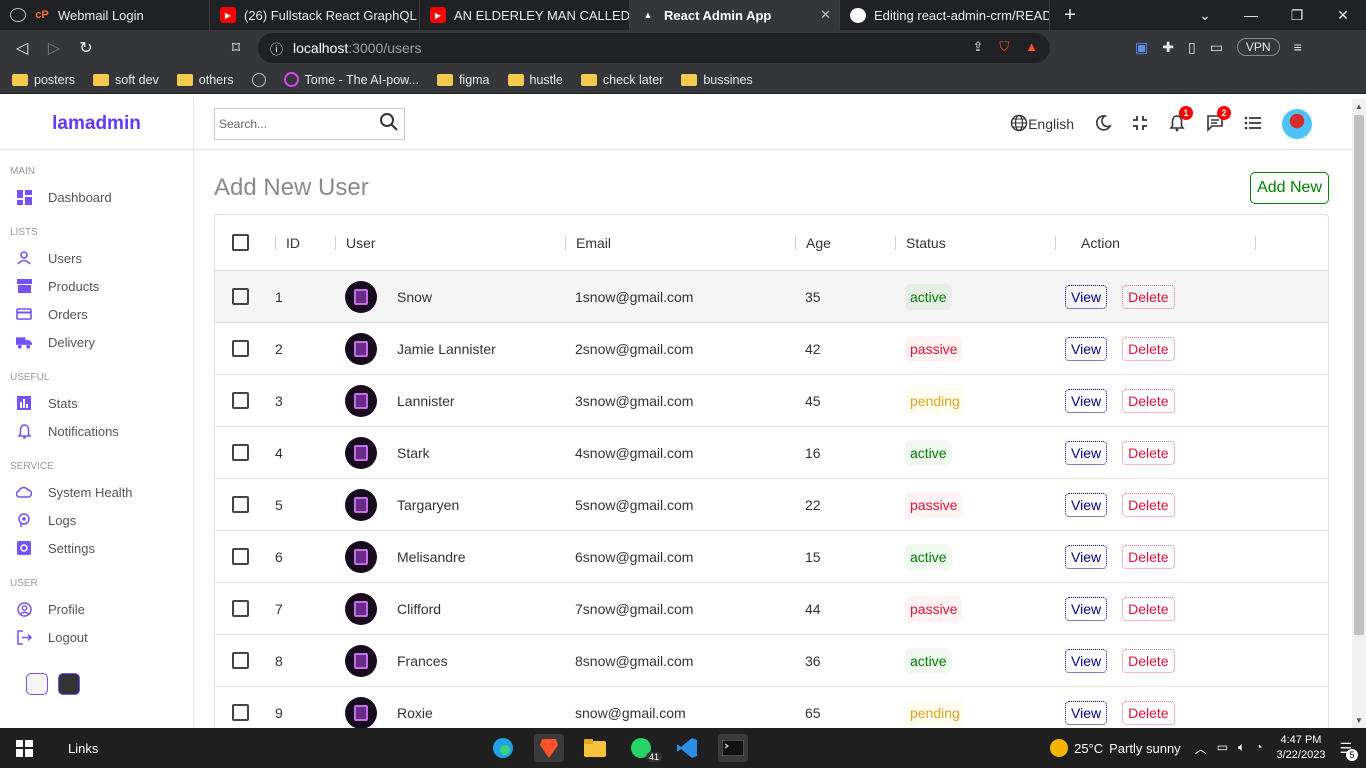 Image resolution: width=1366 pixels, height=768 pixels. Describe the element at coordinates (717, 80) in the screenshot. I see `bookmark-bussines: bussines` at that location.